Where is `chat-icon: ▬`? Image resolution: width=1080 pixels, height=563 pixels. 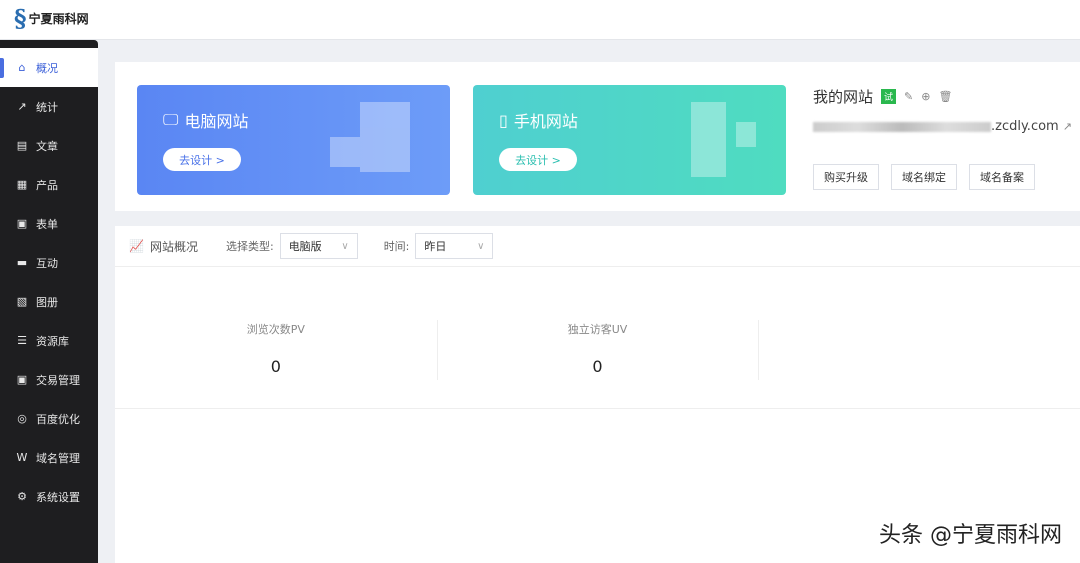
chat-icon: ▬ is located at coordinates (22, 262).